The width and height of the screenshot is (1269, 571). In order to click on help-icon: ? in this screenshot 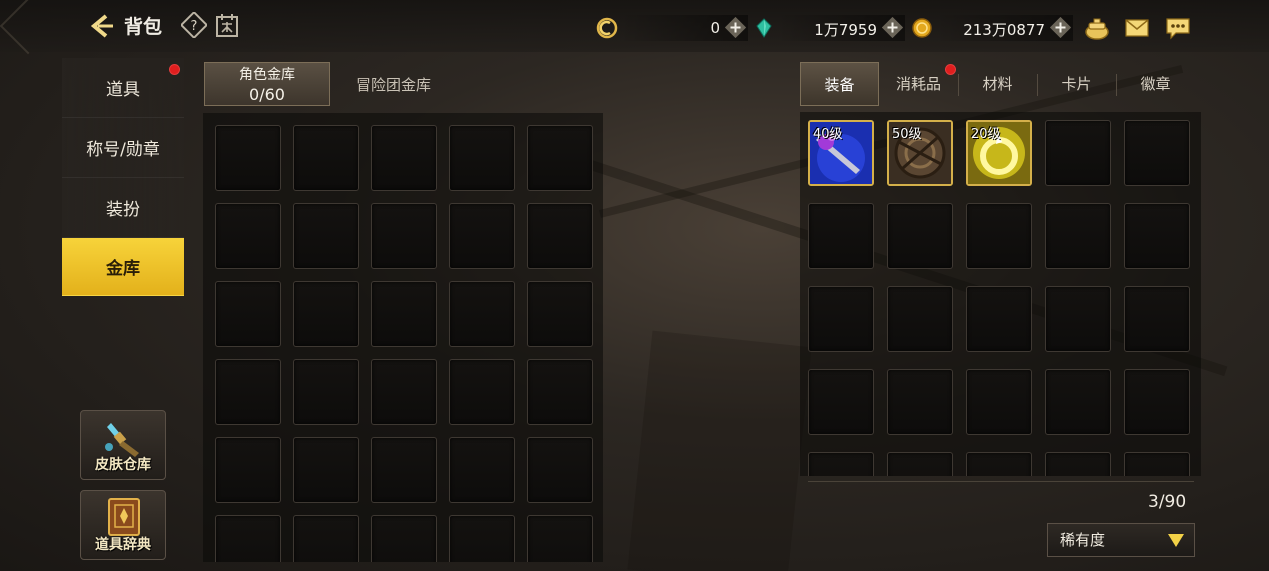, I will do `click(194, 25)`.